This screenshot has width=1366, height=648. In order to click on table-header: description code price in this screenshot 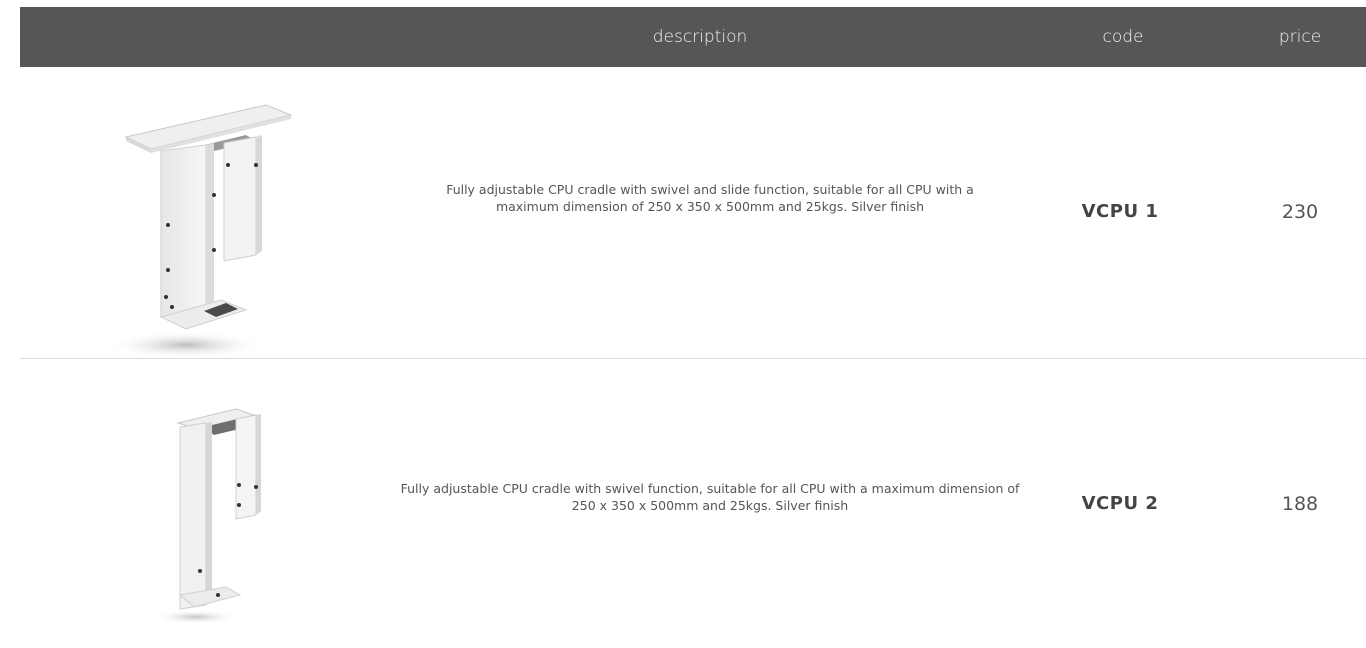, I will do `click(693, 37)`.